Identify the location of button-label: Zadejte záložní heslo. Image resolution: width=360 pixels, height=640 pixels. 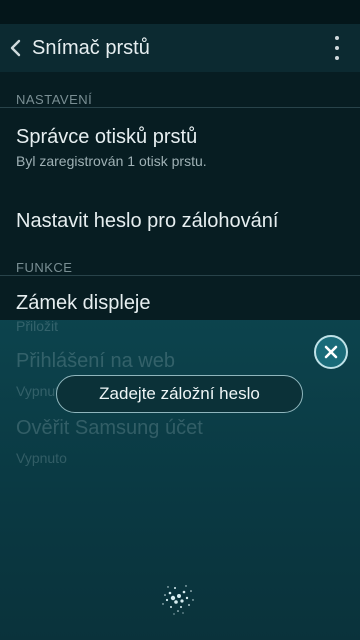
(179, 393).